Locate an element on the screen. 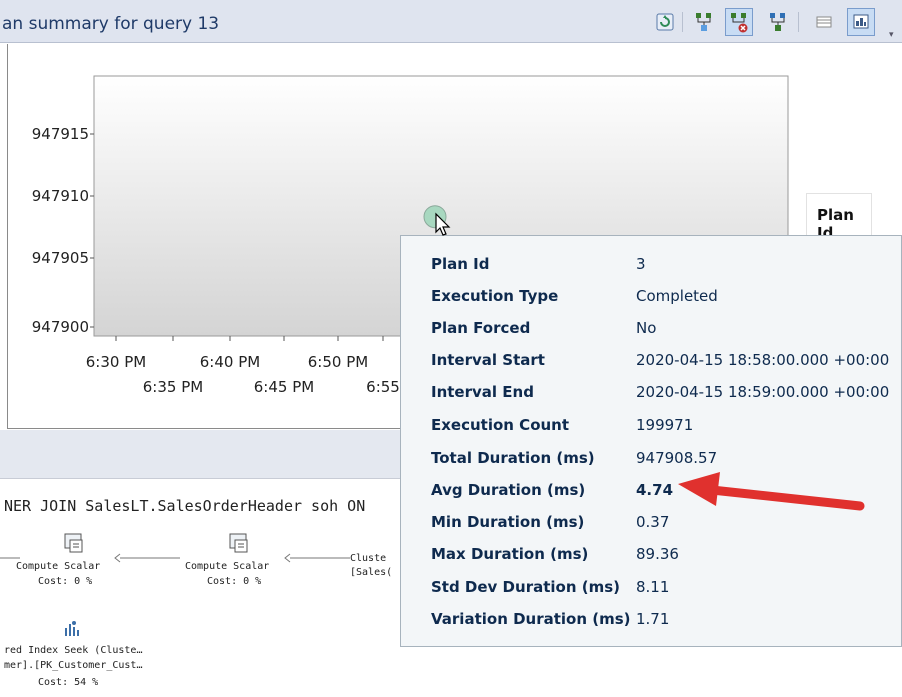 The width and height of the screenshot is (902, 697). grid-view-icon is located at coordinates (824, 22).